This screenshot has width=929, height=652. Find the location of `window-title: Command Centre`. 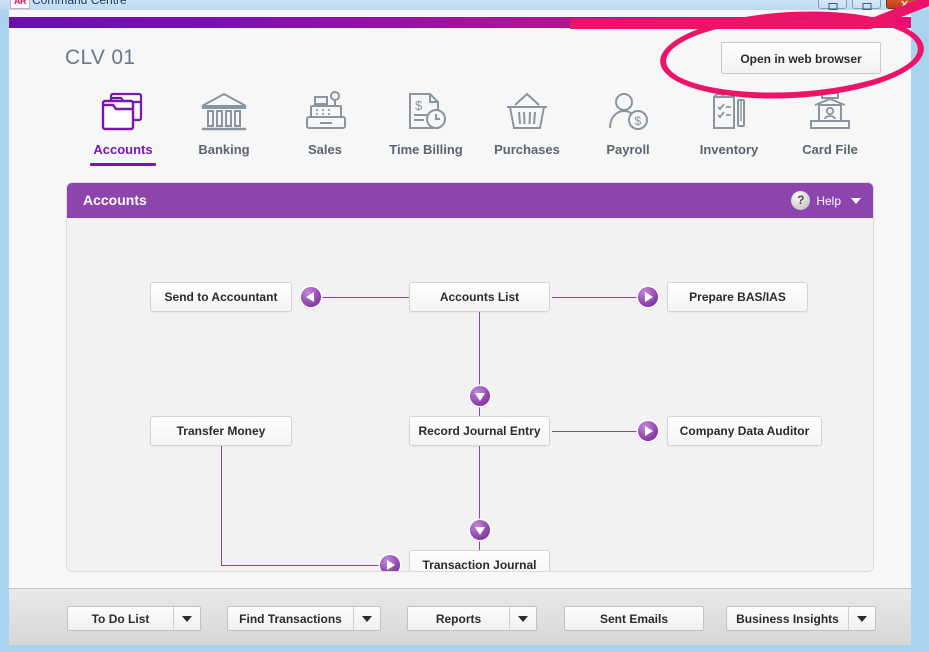

window-title: Command Centre is located at coordinates (79, 3).